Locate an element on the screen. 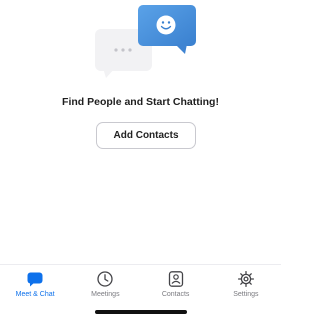 Image resolution: width=320 pixels, height=319 pixels. tab-meetings: Meetings is located at coordinates (105, 284).